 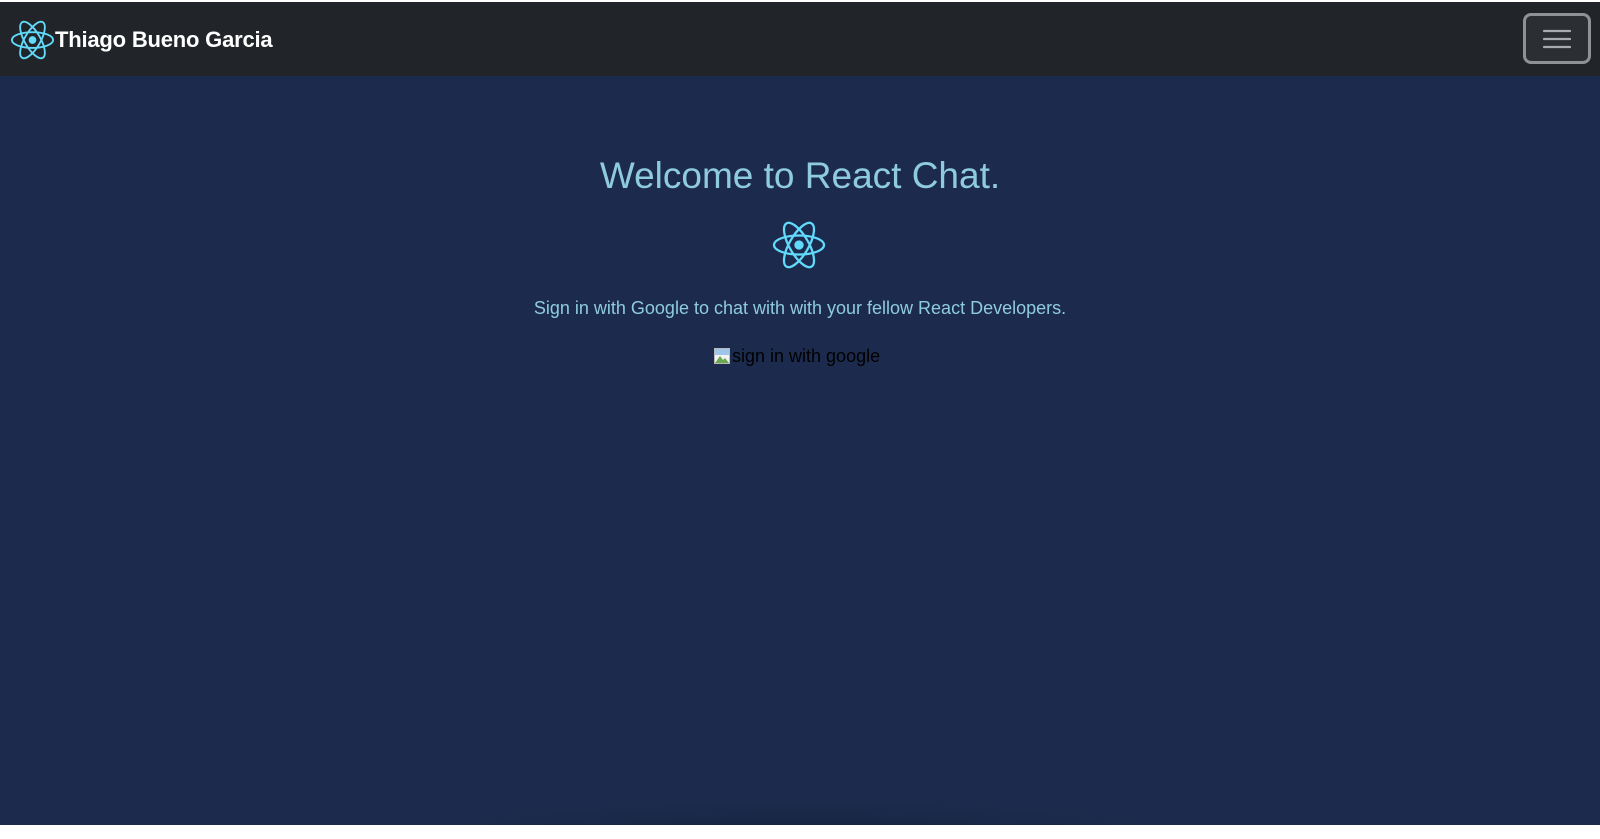 What do you see at coordinates (722, 356) in the screenshot?
I see `broken-image-icon` at bounding box center [722, 356].